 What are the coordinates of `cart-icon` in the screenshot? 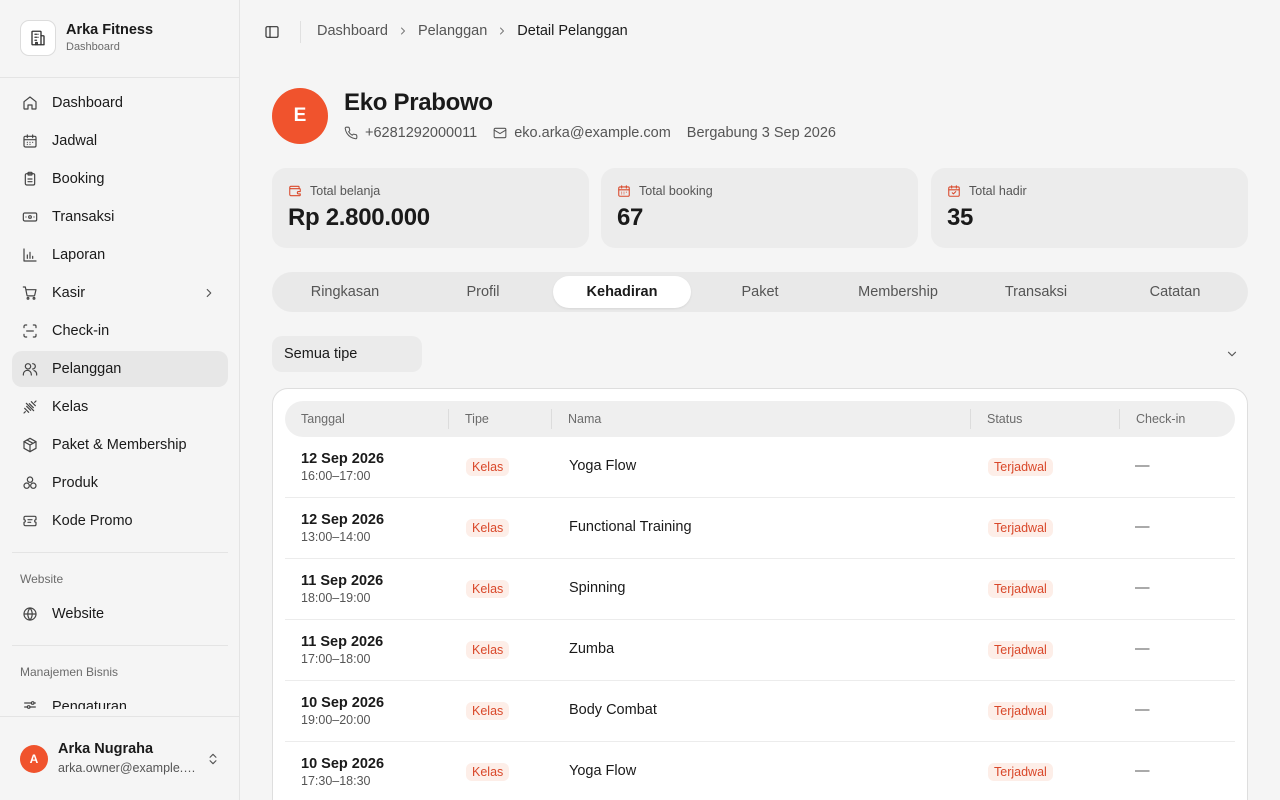 It's located at (30, 293).